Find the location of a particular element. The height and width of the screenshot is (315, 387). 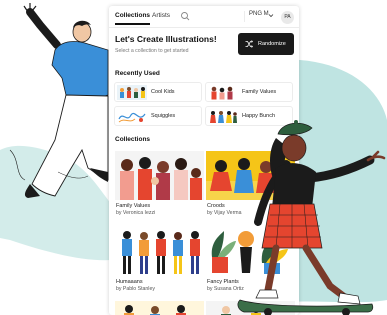

recent-item-family-values: Family Values is located at coordinates (249, 92).